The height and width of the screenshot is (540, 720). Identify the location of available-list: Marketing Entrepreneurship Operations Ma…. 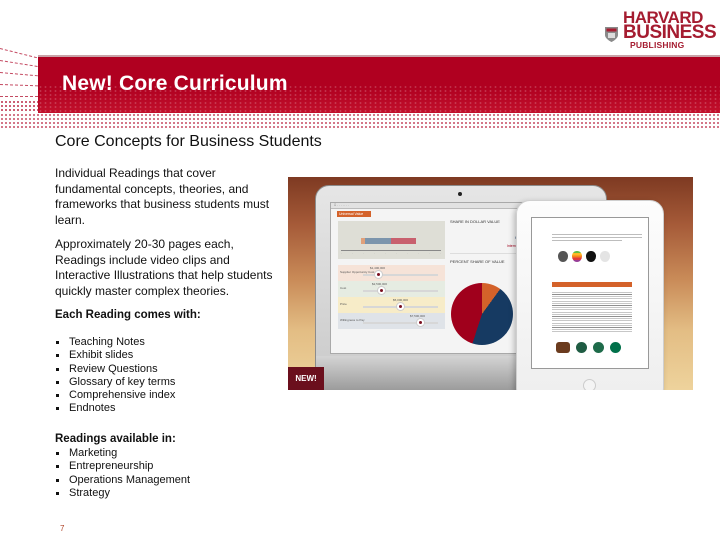
(122, 473).